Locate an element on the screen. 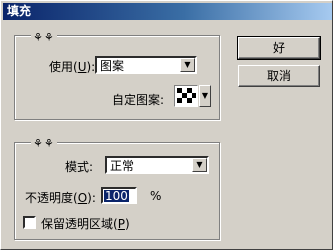  window-title: 填充 is located at coordinates (19, 11).